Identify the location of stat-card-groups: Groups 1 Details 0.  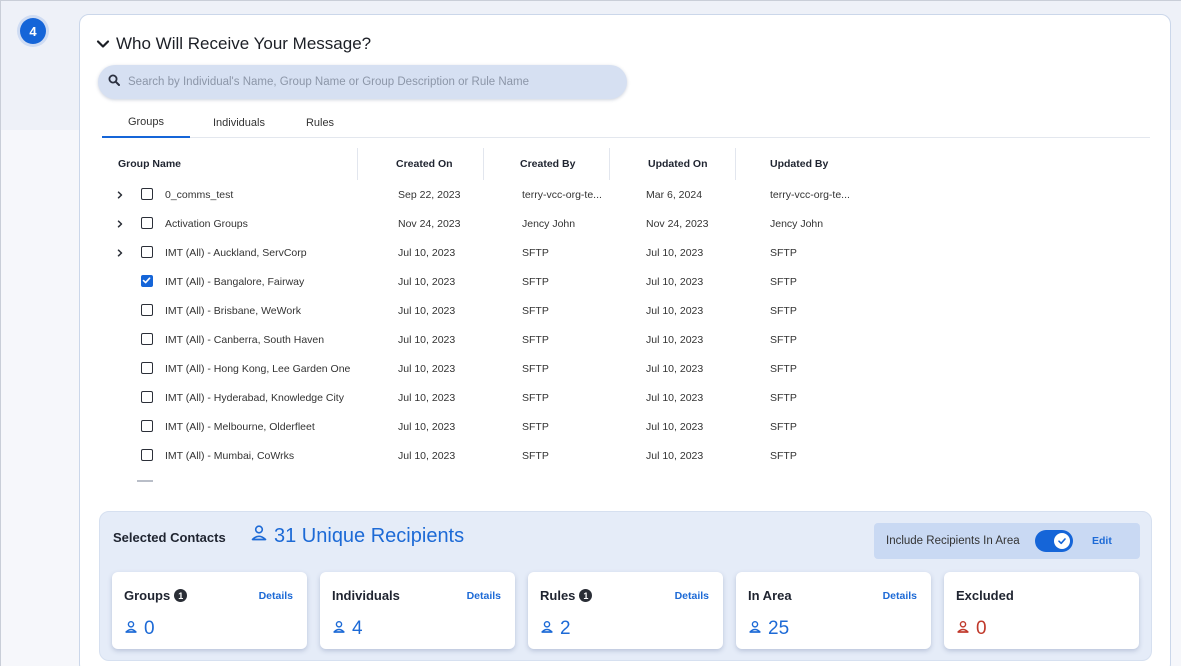
(209, 610).